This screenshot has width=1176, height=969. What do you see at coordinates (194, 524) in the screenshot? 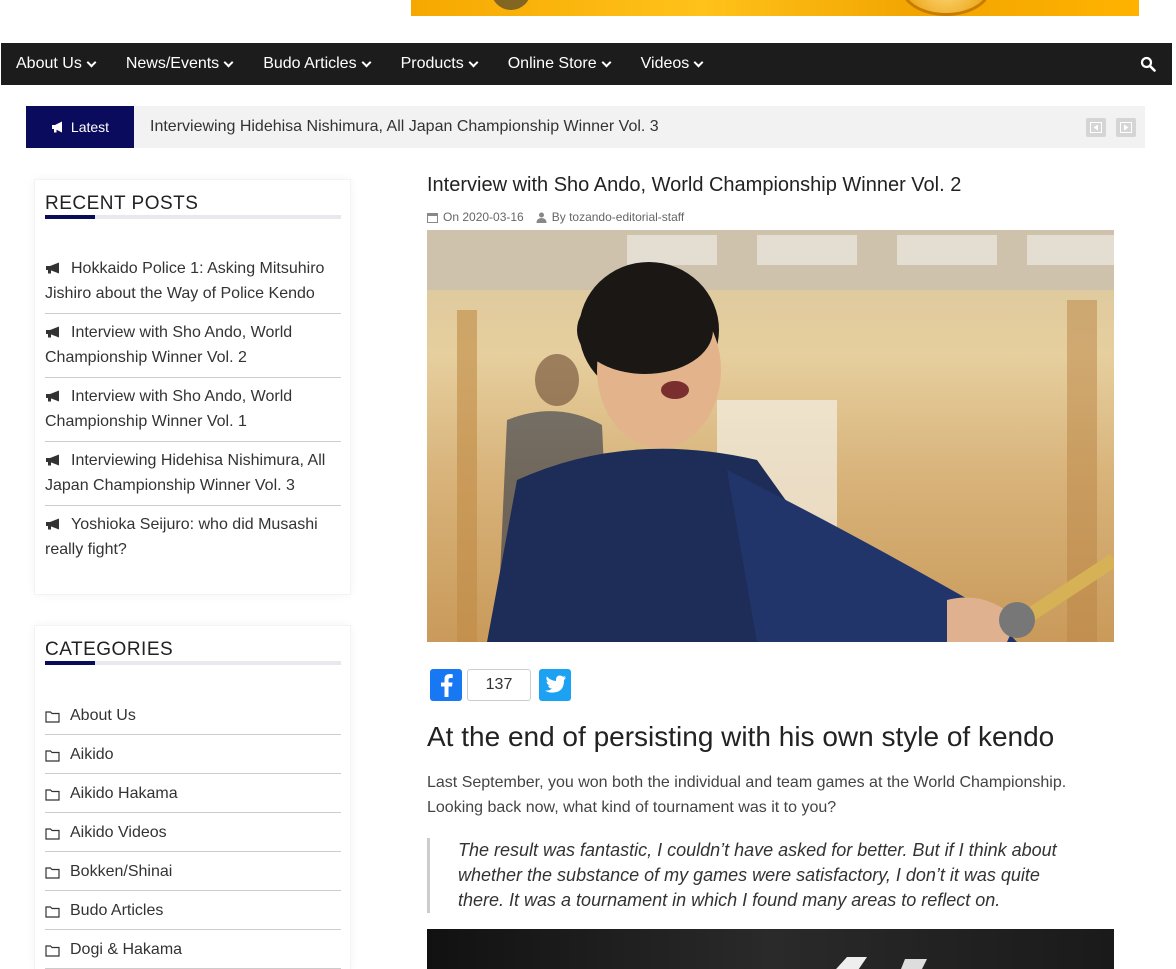
I see `post-title-line: Yoshioka Seijuro: who did Musashi` at bounding box center [194, 524].